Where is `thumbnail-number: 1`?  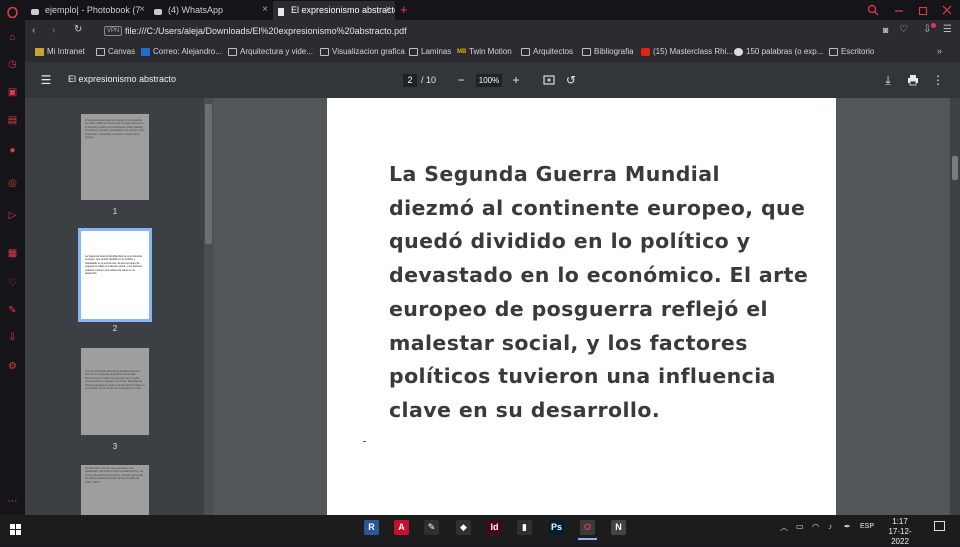 thumbnail-number: 1 is located at coordinates (115, 211).